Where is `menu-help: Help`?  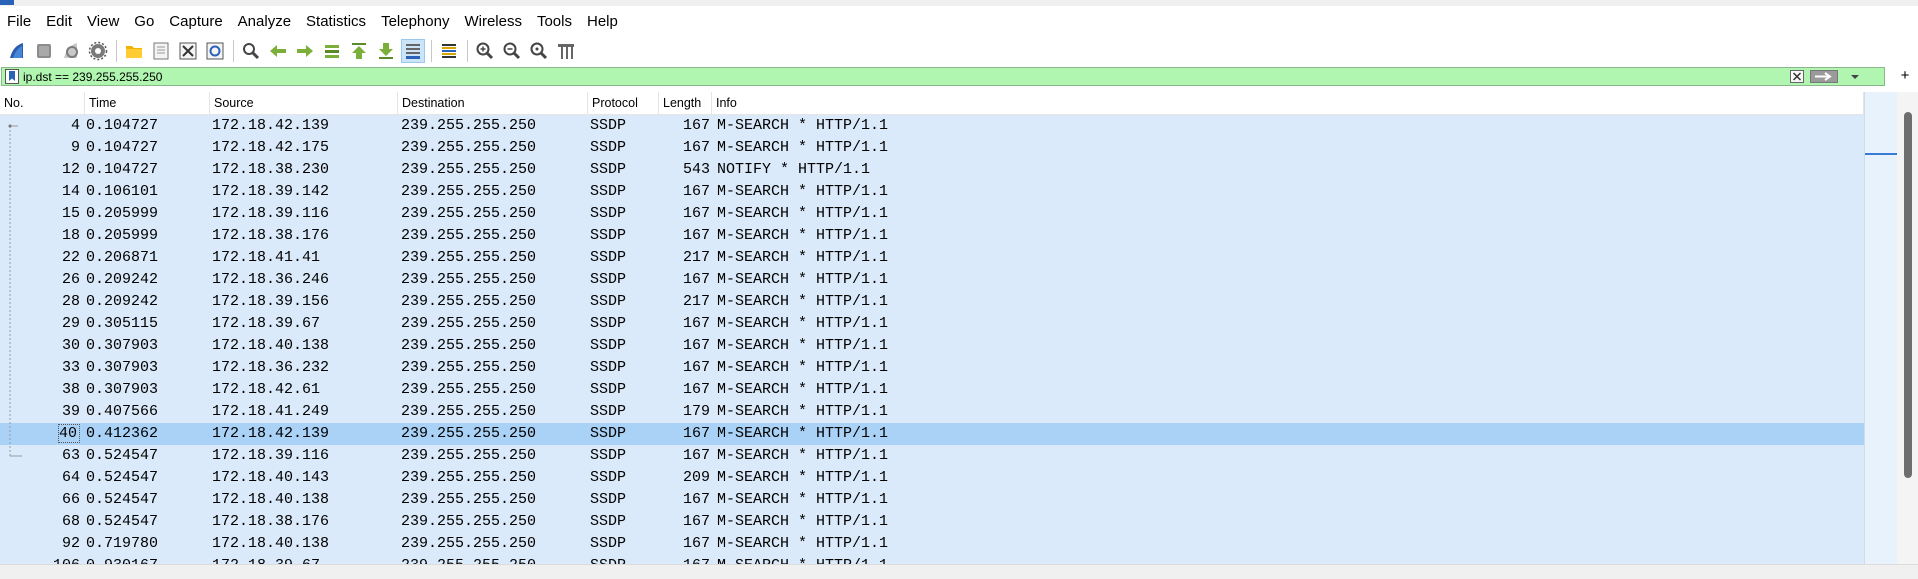 menu-help: Help is located at coordinates (603, 22).